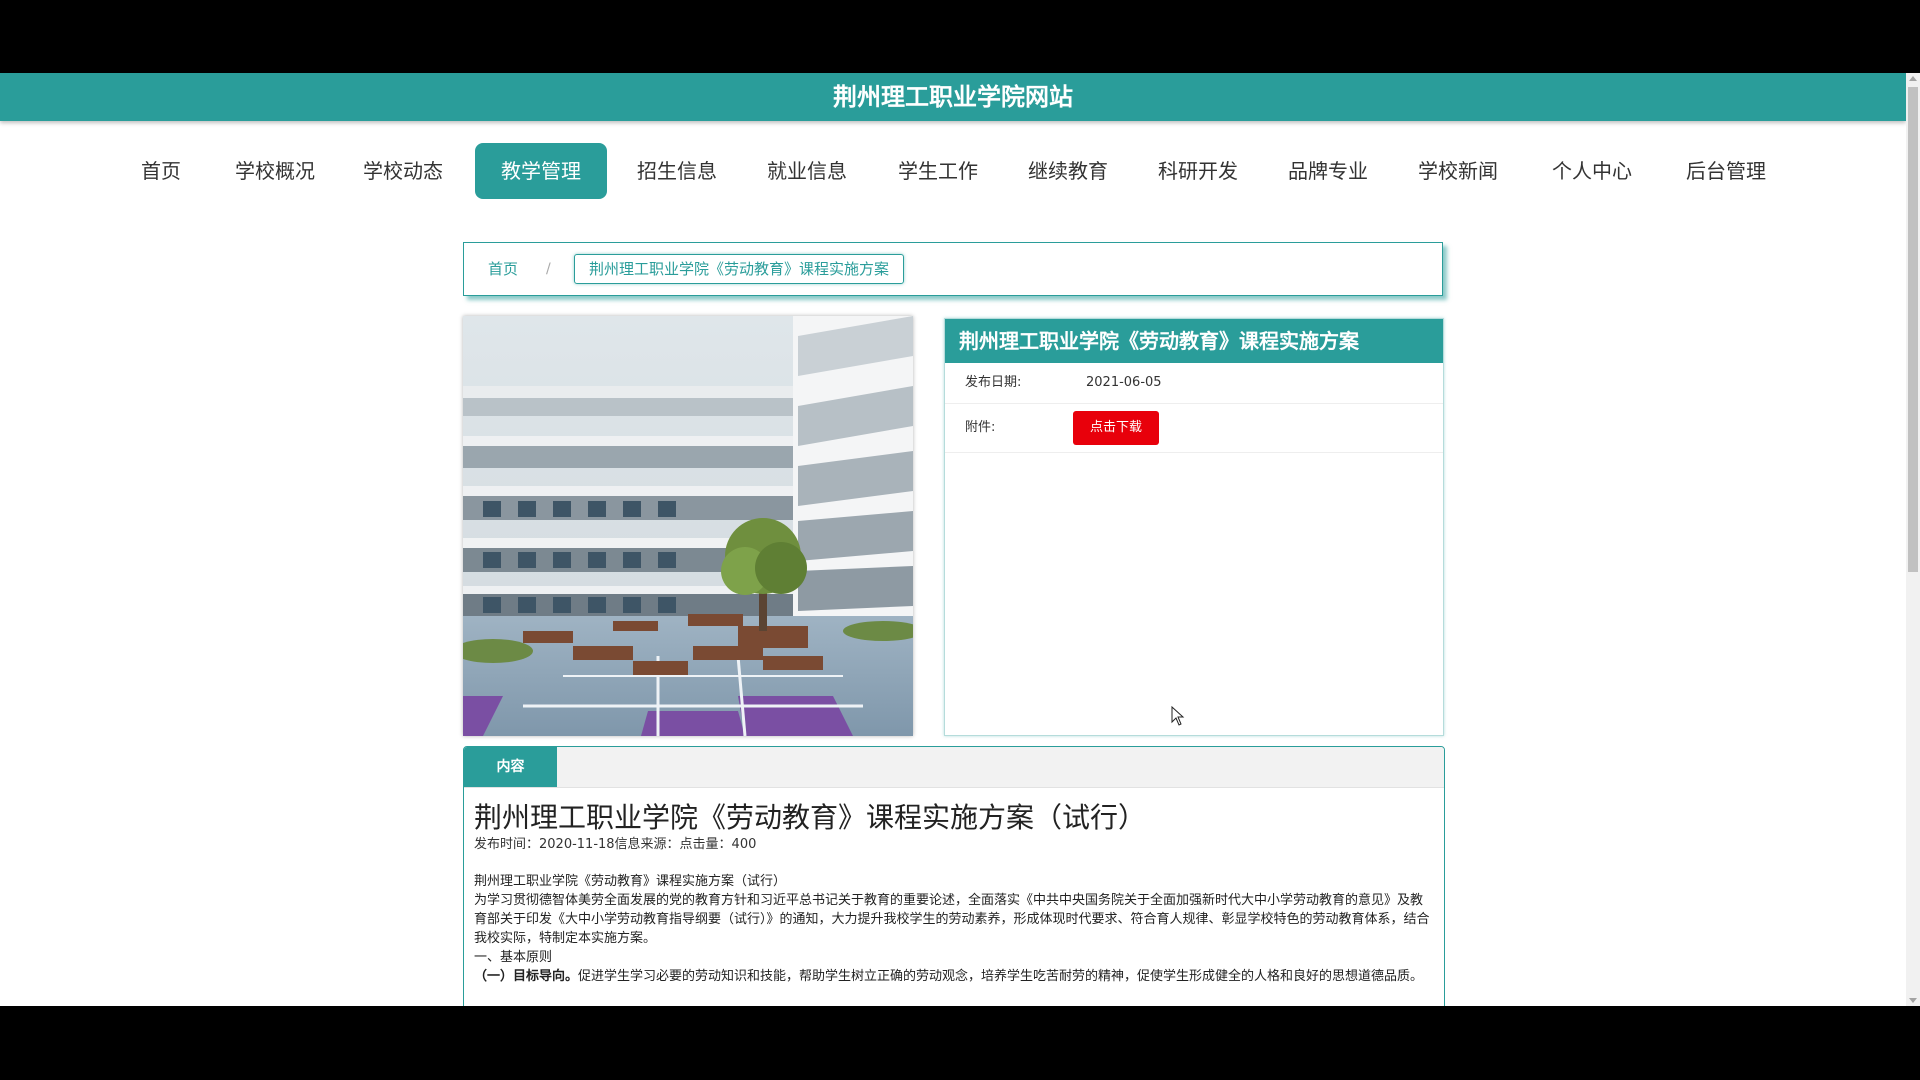 Image resolution: width=1920 pixels, height=1080 pixels. I want to click on nav-item-brand-majors: 品牌专业, so click(1328, 171).